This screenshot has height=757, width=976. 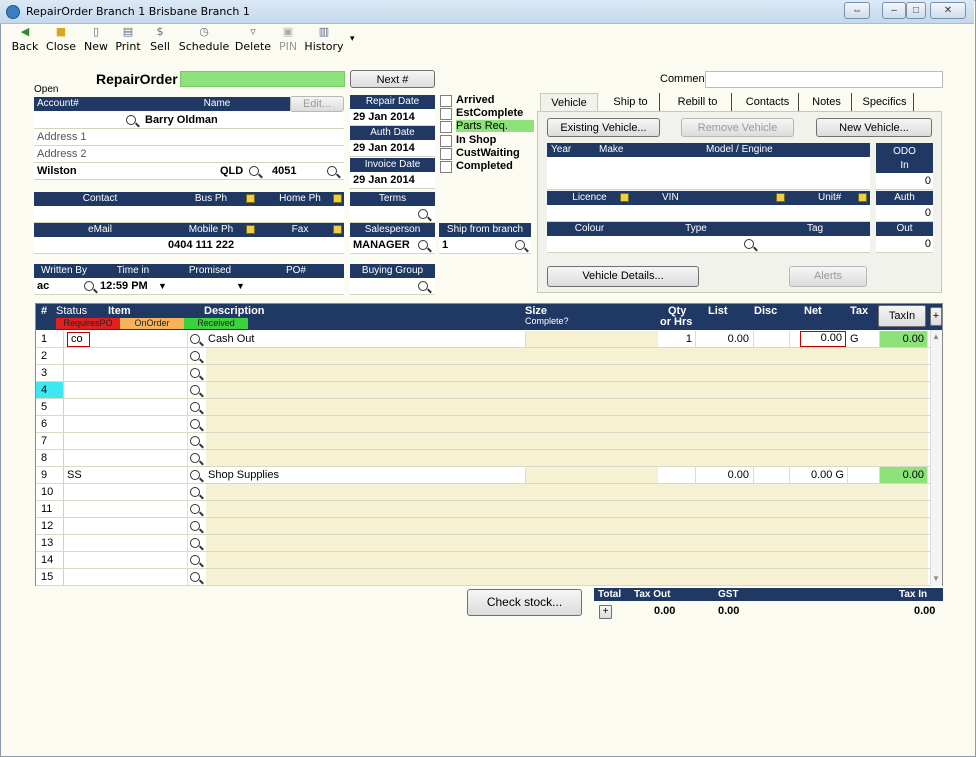 What do you see at coordinates (250, 229) in the screenshot?
I see `mobile-flag-icon` at bounding box center [250, 229].